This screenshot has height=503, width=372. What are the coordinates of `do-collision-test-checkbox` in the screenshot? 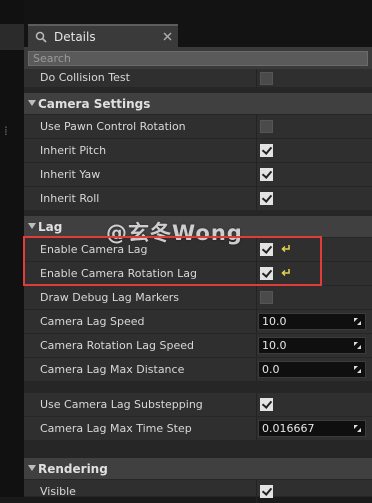 It's located at (266, 78).